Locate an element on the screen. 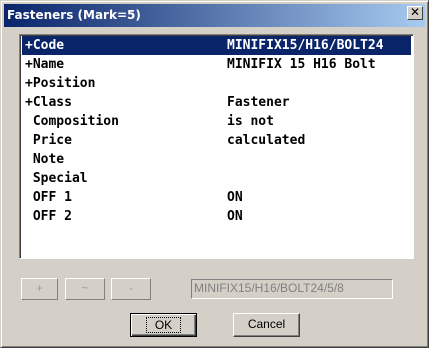  add-button: + is located at coordinates (39, 289).